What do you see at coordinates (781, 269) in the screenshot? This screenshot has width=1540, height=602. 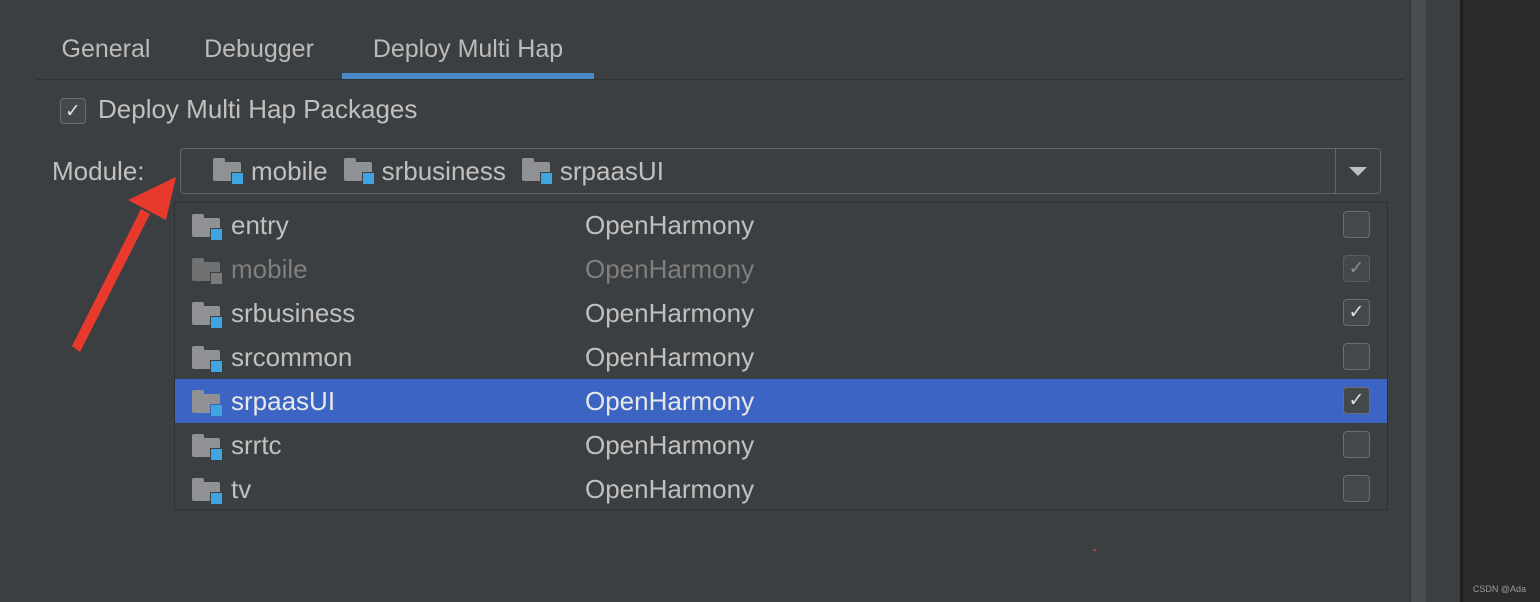 I see `module-row-mobile: mobile OpenHarmony ✓` at bounding box center [781, 269].